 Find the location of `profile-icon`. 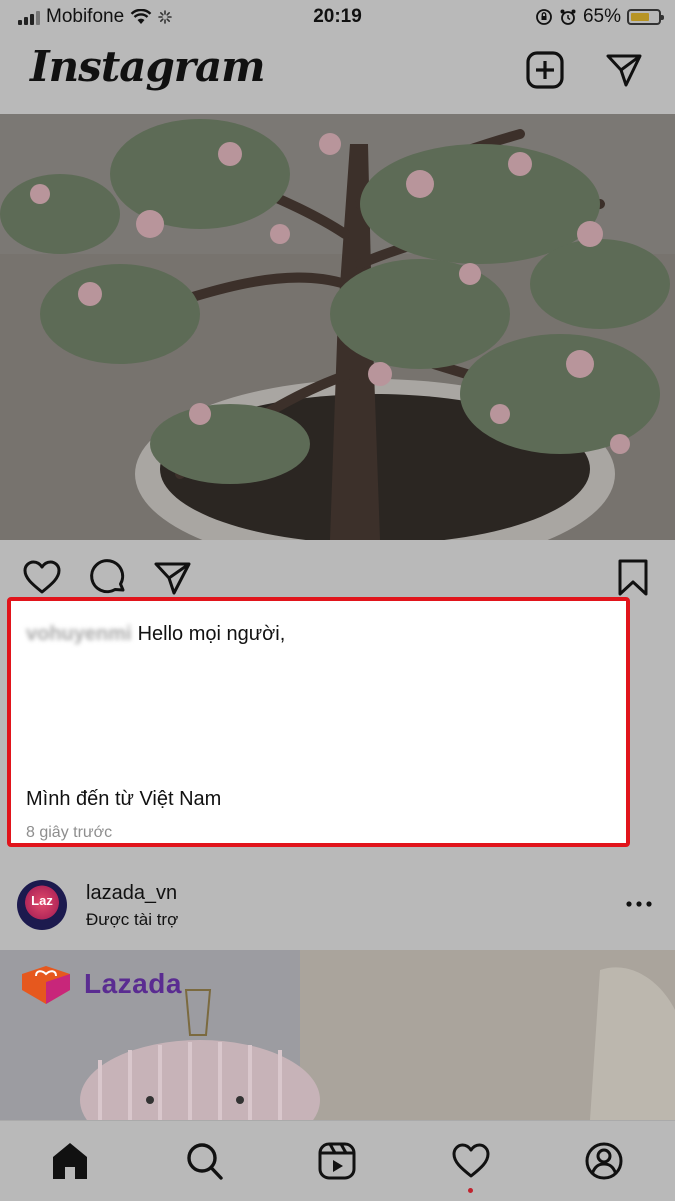

profile-icon is located at coordinates (604, 1161).